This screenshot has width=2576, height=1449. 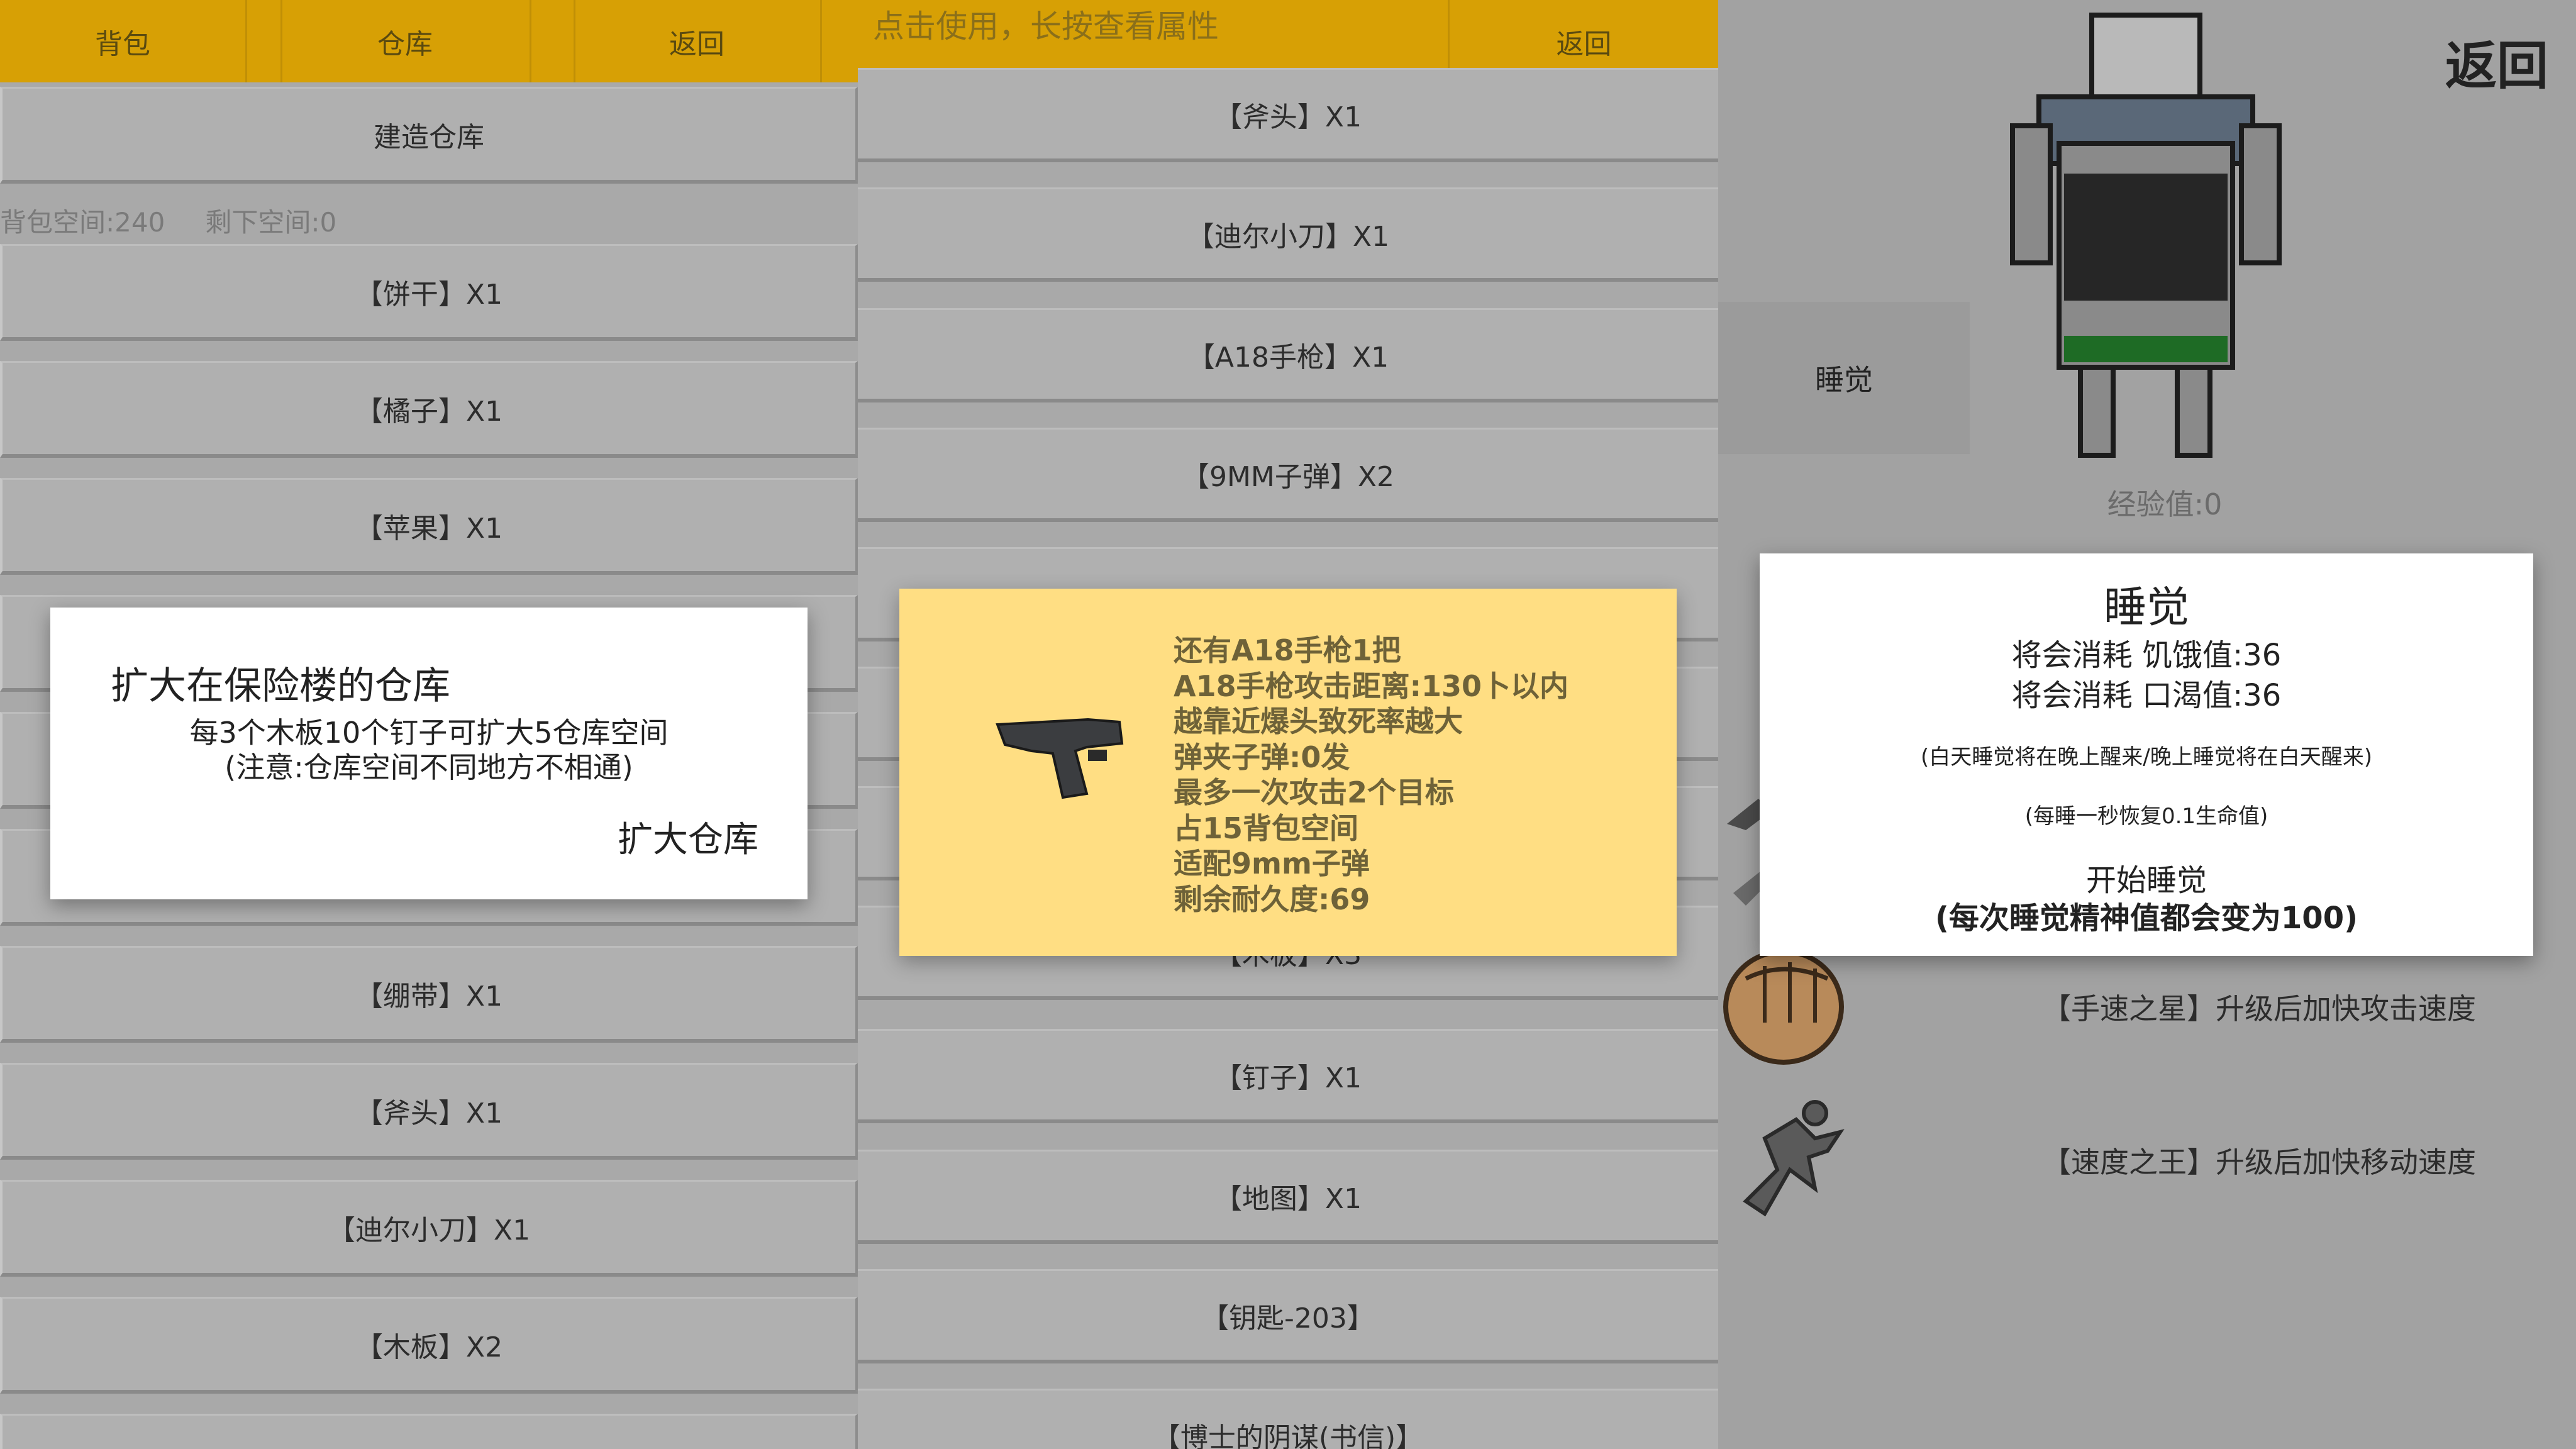 I want to click on back-button: 返回, so click(x=2496, y=61).